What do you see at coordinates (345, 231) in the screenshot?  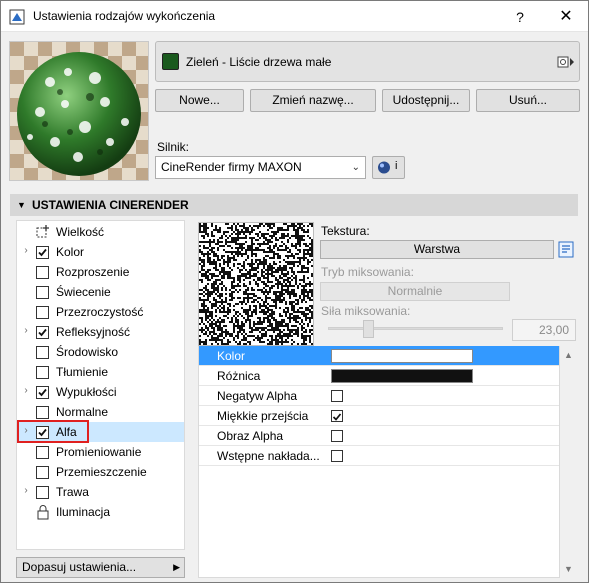 I see `texture-label: Tekstura:` at bounding box center [345, 231].